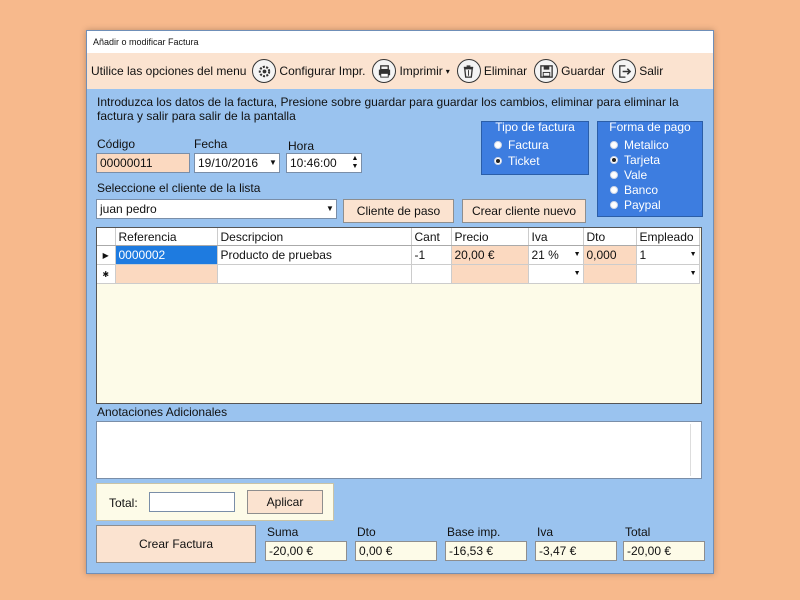 This screenshot has height=600, width=800. What do you see at coordinates (486, 551) in the screenshot?
I see `base-imp-value: -16,53 €` at bounding box center [486, 551].